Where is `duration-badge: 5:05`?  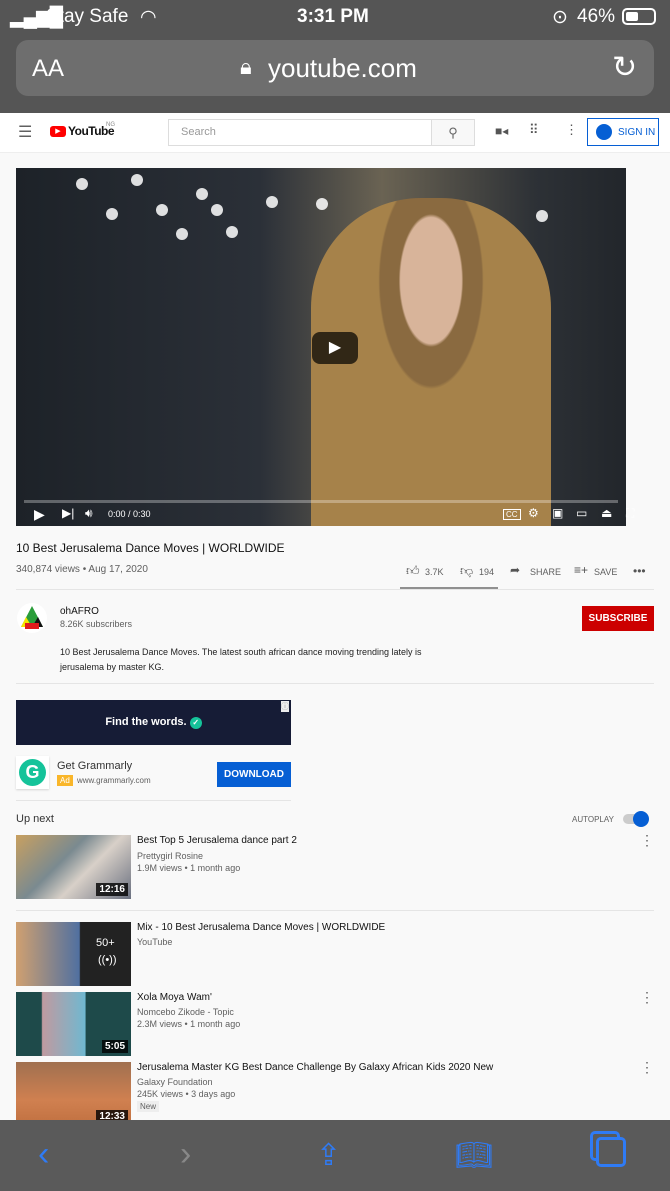 duration-badge: 5:05 is located at coordinates (114, 1046).